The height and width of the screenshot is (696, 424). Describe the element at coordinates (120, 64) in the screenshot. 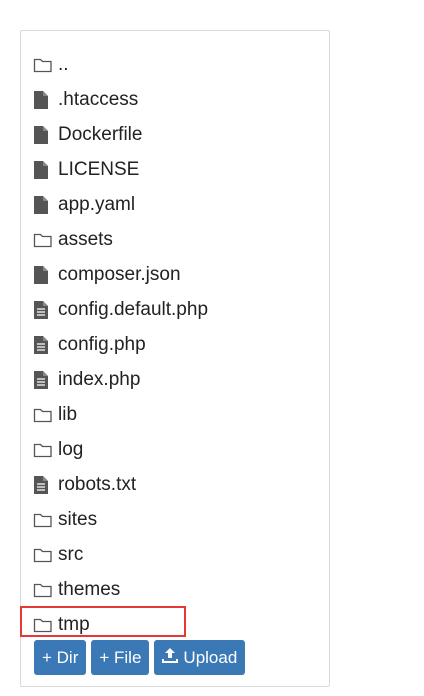

I see `file-item-parent: ..` at that location.